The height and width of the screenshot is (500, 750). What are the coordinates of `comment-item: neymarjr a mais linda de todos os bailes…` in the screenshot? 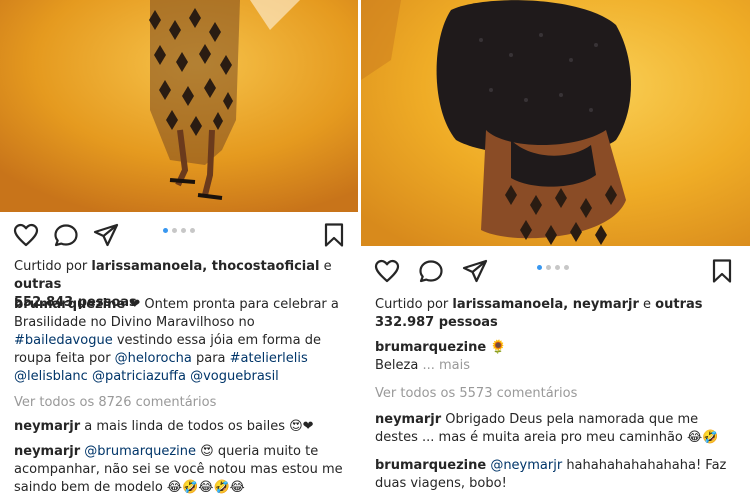 It's located at (181, 427).